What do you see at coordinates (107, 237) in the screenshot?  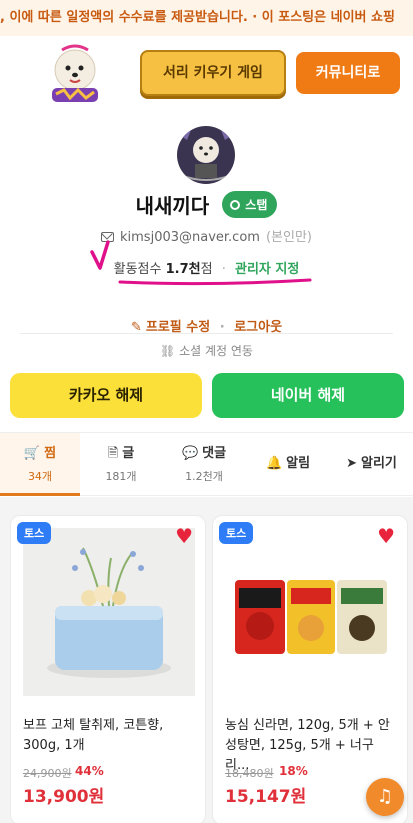 I see `mail-icon` at bounding box center [107, 237].